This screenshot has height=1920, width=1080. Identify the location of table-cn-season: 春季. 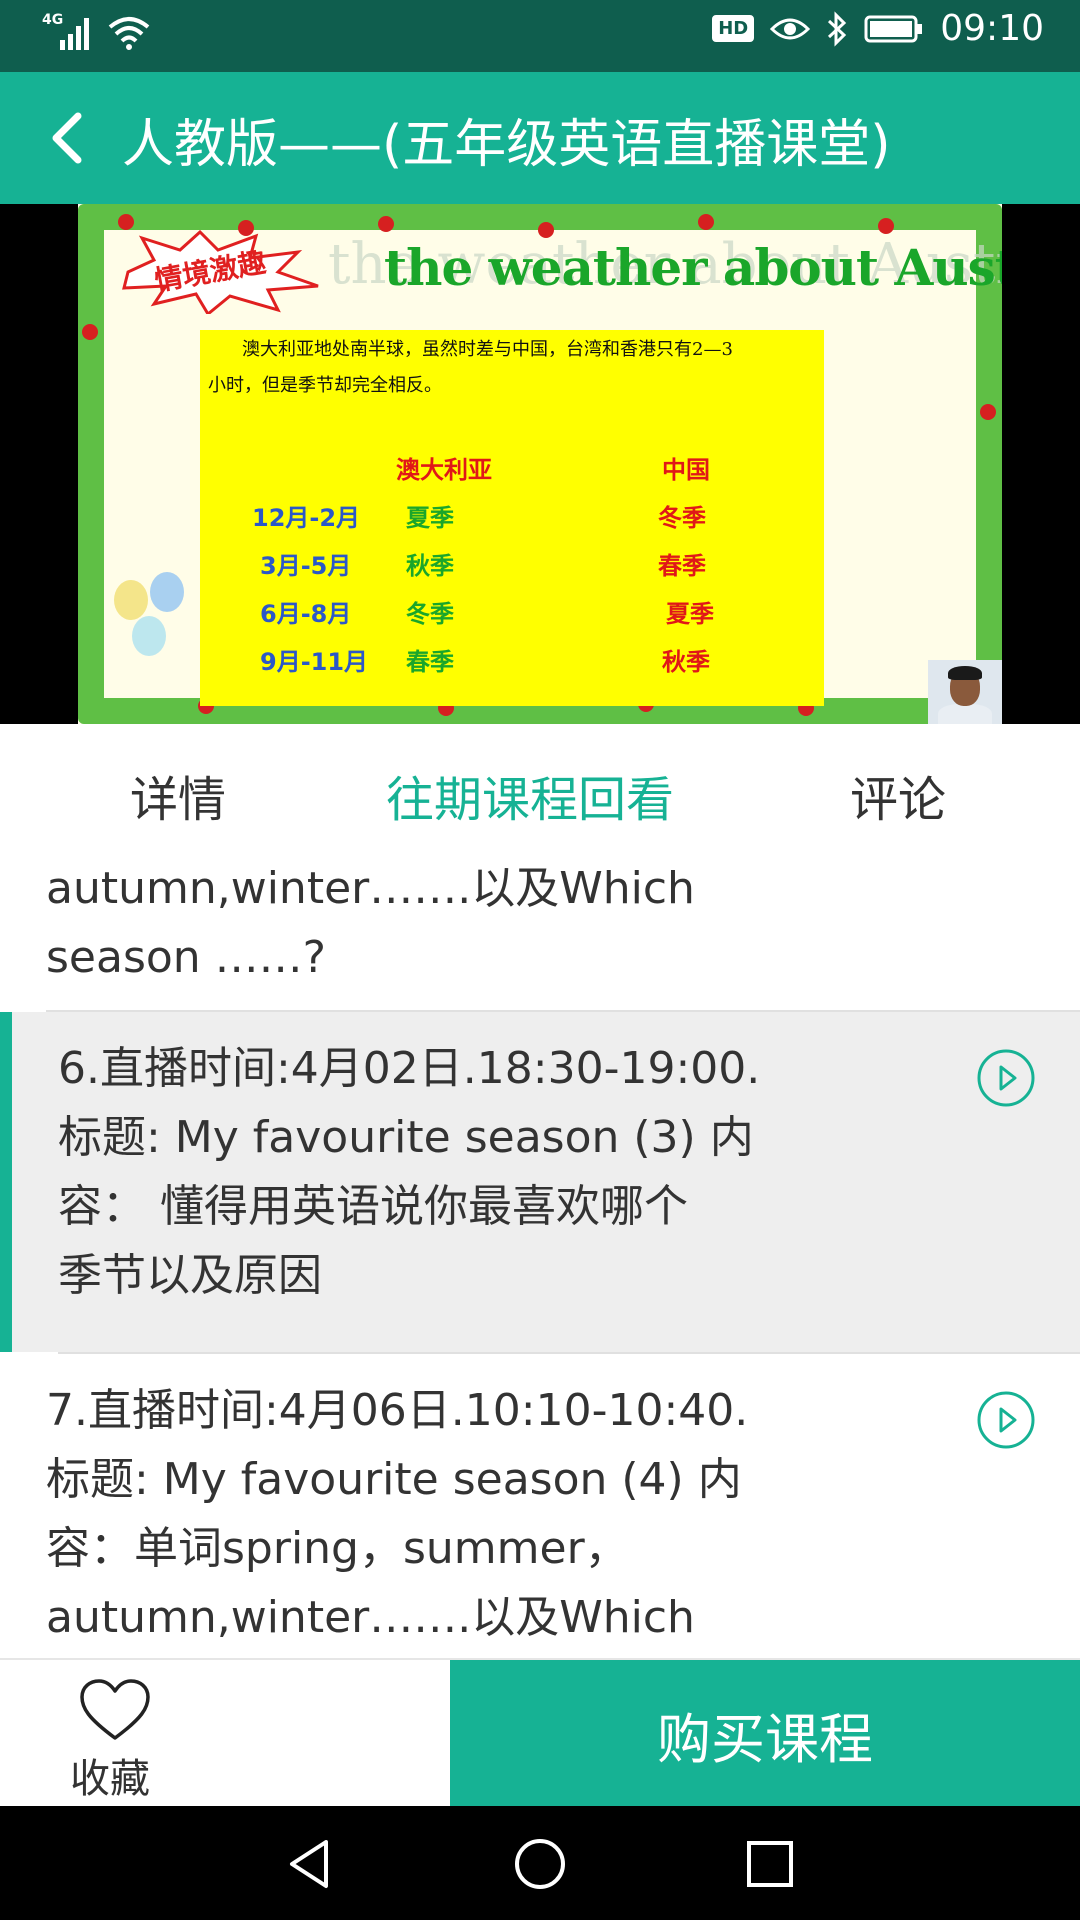
(682, 566).